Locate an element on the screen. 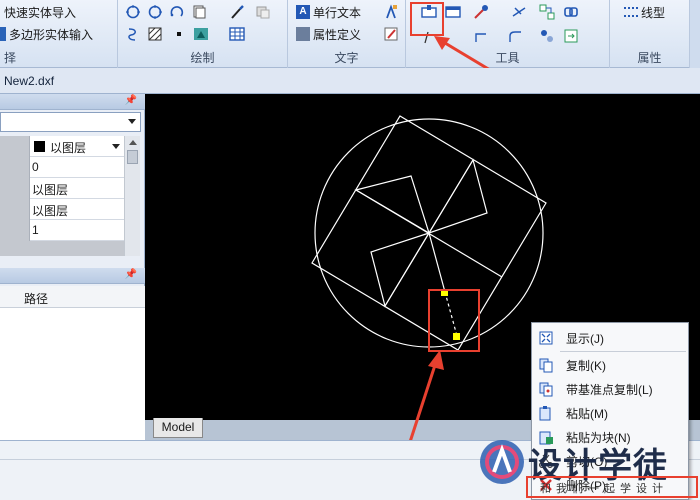 The height and width of the screenshot is (500, 700). property-row: 1 is located at coordinates (62, 230).